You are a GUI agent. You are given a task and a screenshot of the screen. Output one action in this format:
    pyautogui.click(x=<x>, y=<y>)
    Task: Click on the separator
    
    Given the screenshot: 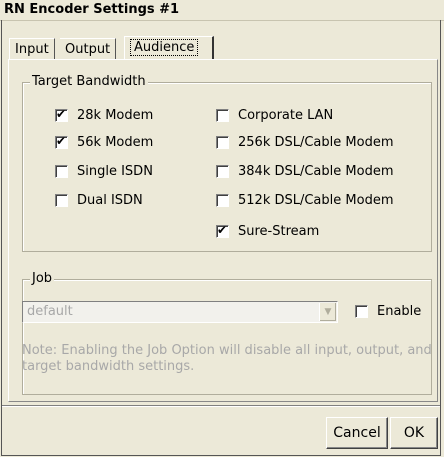 What is the action you would take?
    pyautogui.click(x=221, y=406)
    